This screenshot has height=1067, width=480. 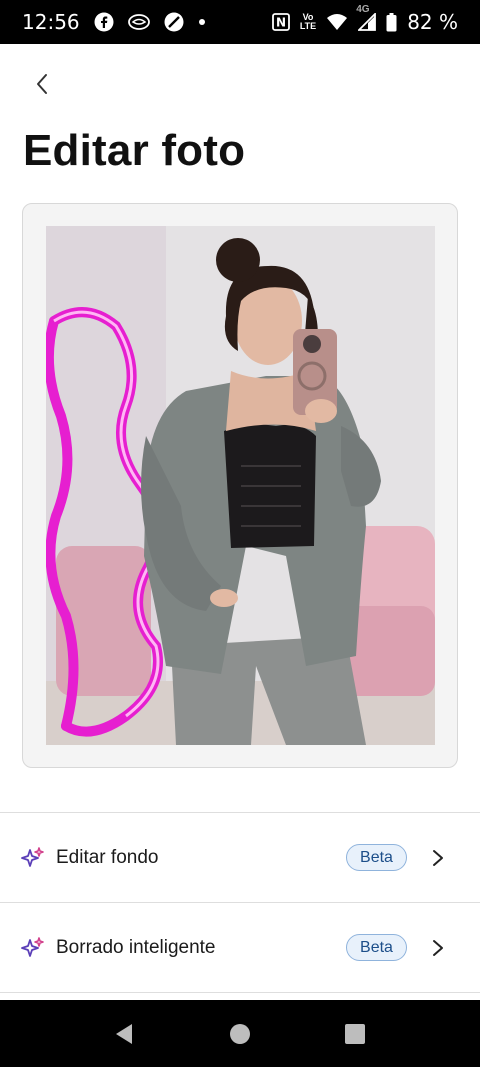 I want to click on signal-icon: 4G, so click(x=366, y=18).